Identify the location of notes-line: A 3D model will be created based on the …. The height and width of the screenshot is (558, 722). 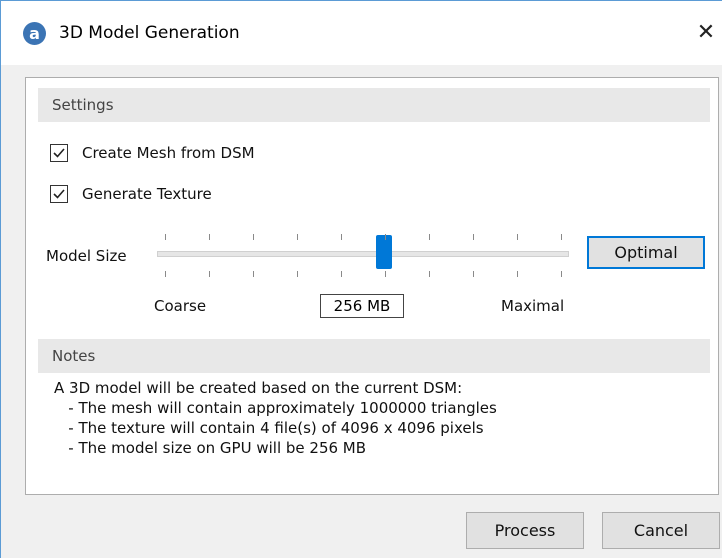
(258, 388).